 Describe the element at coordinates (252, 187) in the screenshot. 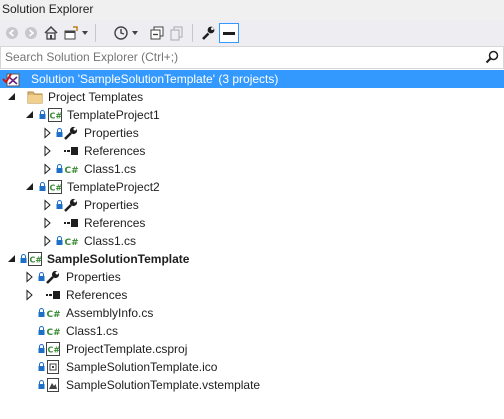

I see `tree-row-project: C# TemplateProject2` at that location.